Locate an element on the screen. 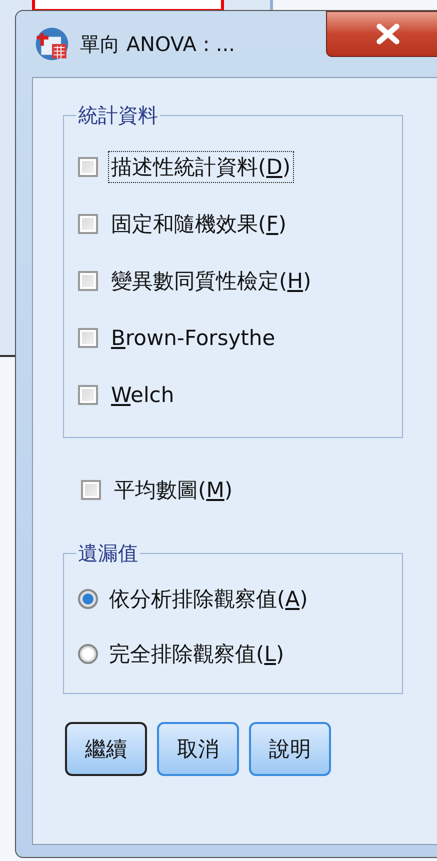 This screenshot has width=437, height=861. checkbox-label: 變異數同質性檢定(H) is located at coordinates (211, 281).